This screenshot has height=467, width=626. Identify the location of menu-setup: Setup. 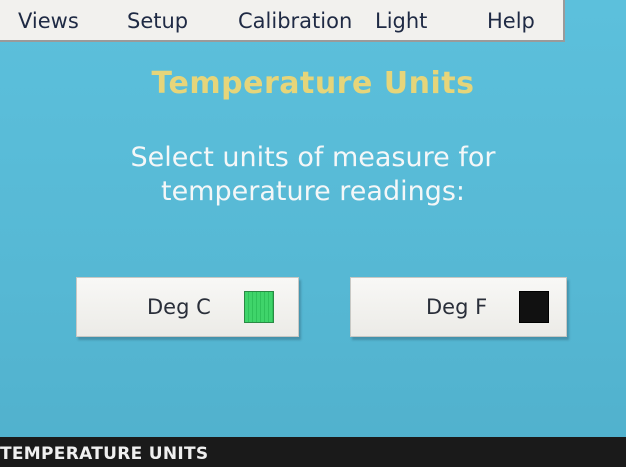
(157, 21).